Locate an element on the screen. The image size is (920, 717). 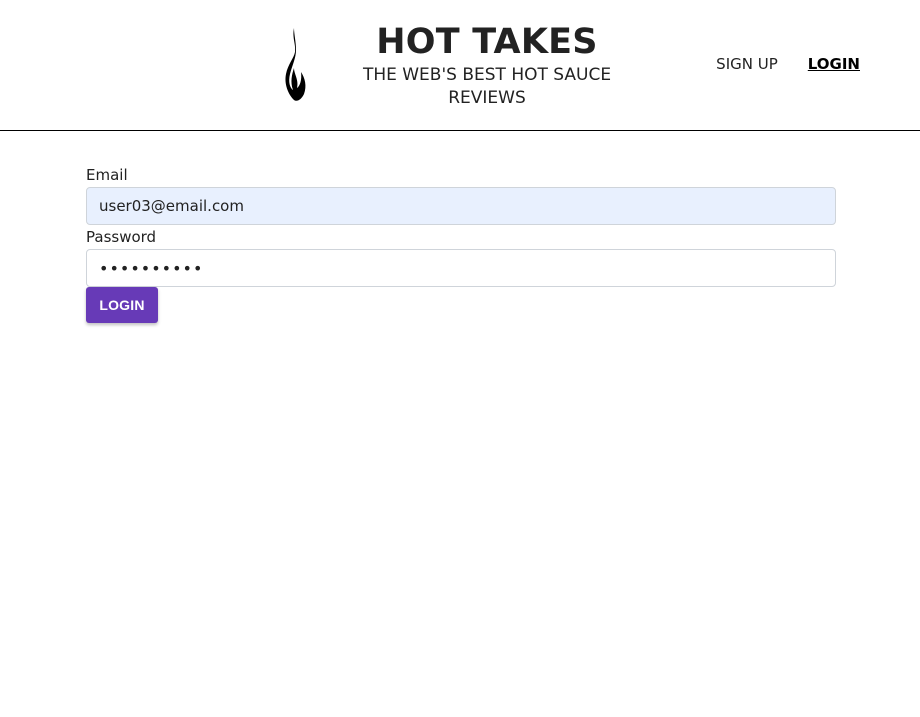
email-label: Email is located at coordinates (107, 175).